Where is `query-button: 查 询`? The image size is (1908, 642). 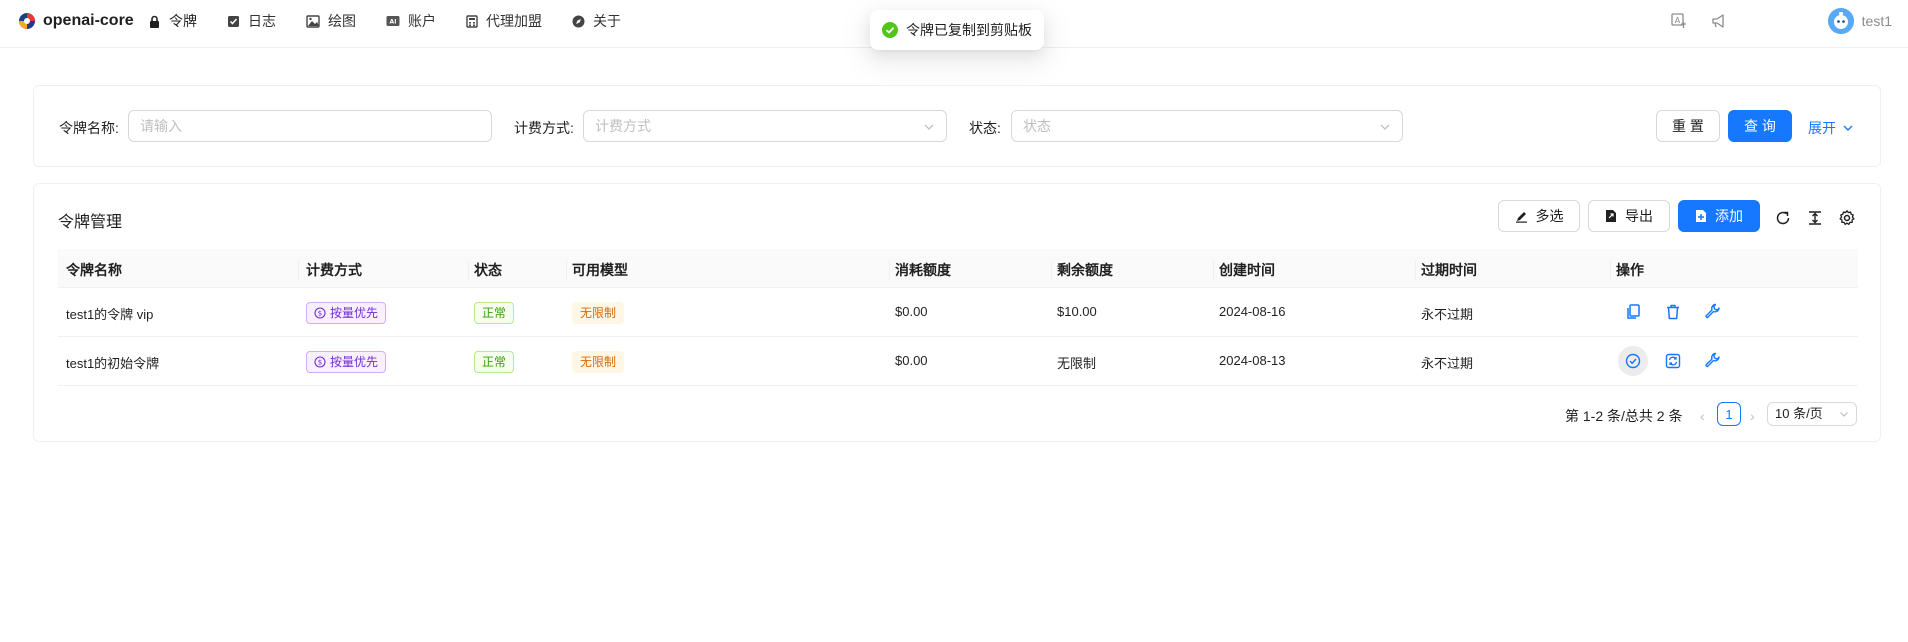
query-button: 查 询 is located at coordinates (1760, 126).